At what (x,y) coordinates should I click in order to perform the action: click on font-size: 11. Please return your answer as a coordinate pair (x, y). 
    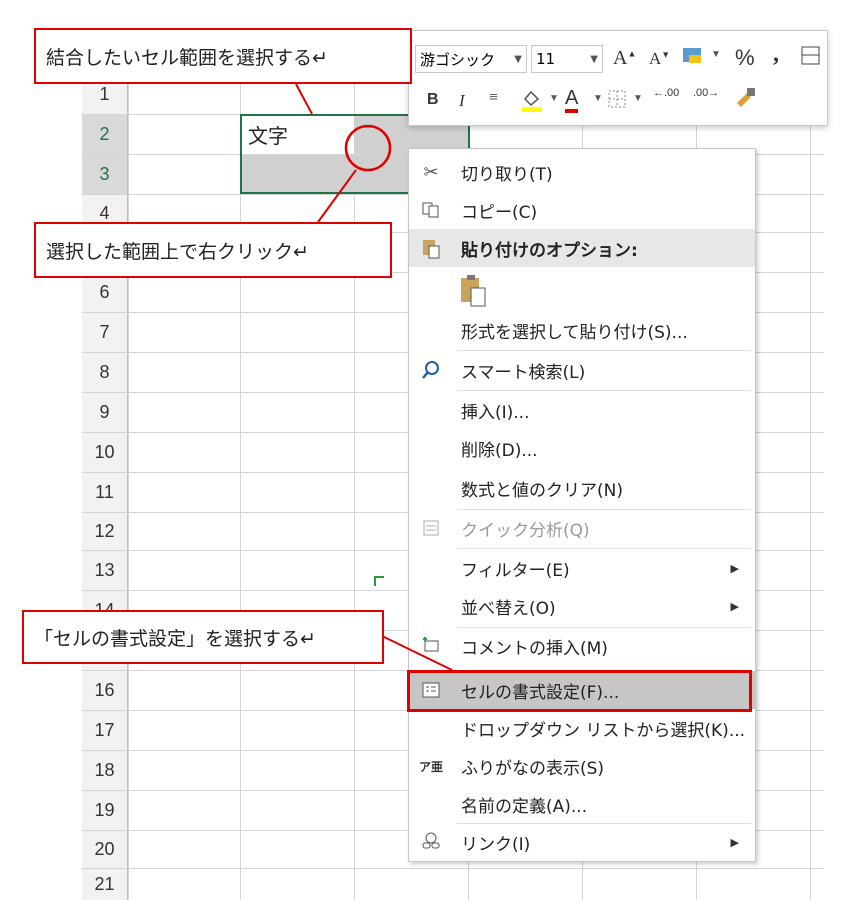
    Looking at the image, I should click on (546, 59).